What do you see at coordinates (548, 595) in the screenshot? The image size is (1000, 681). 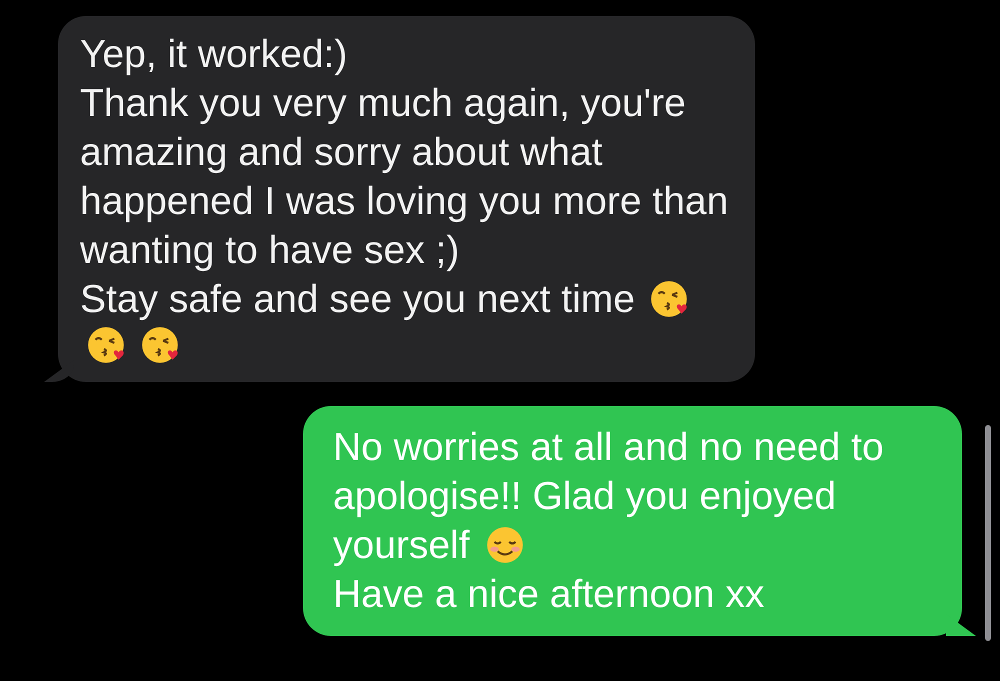 I see `message-text: Have a nice afternoon xx` at bounding box center [548, 595].